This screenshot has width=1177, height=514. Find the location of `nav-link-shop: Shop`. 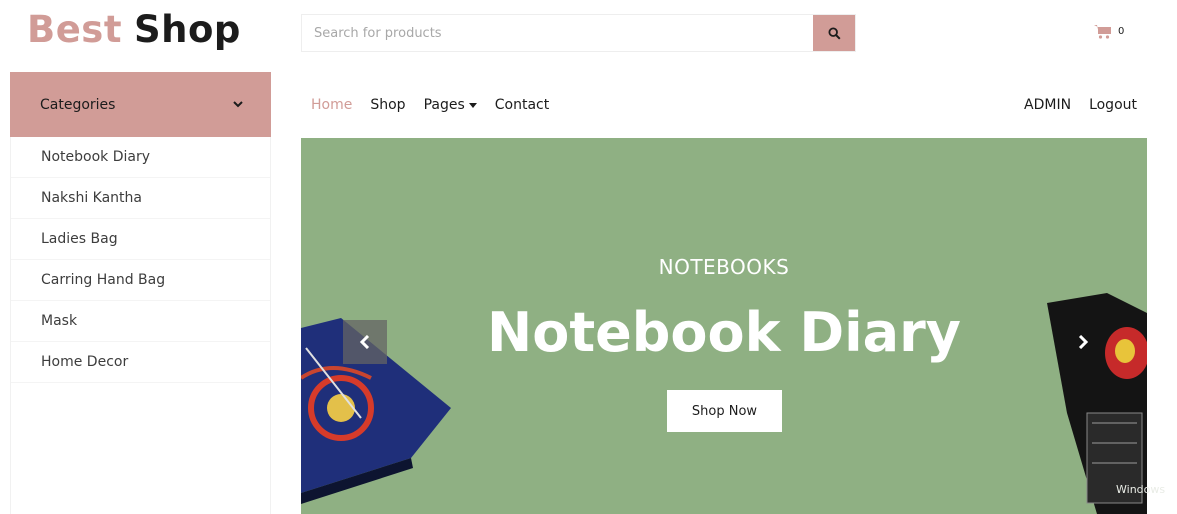

nav-link-shop: Shop is located at coordinates (387, 105).